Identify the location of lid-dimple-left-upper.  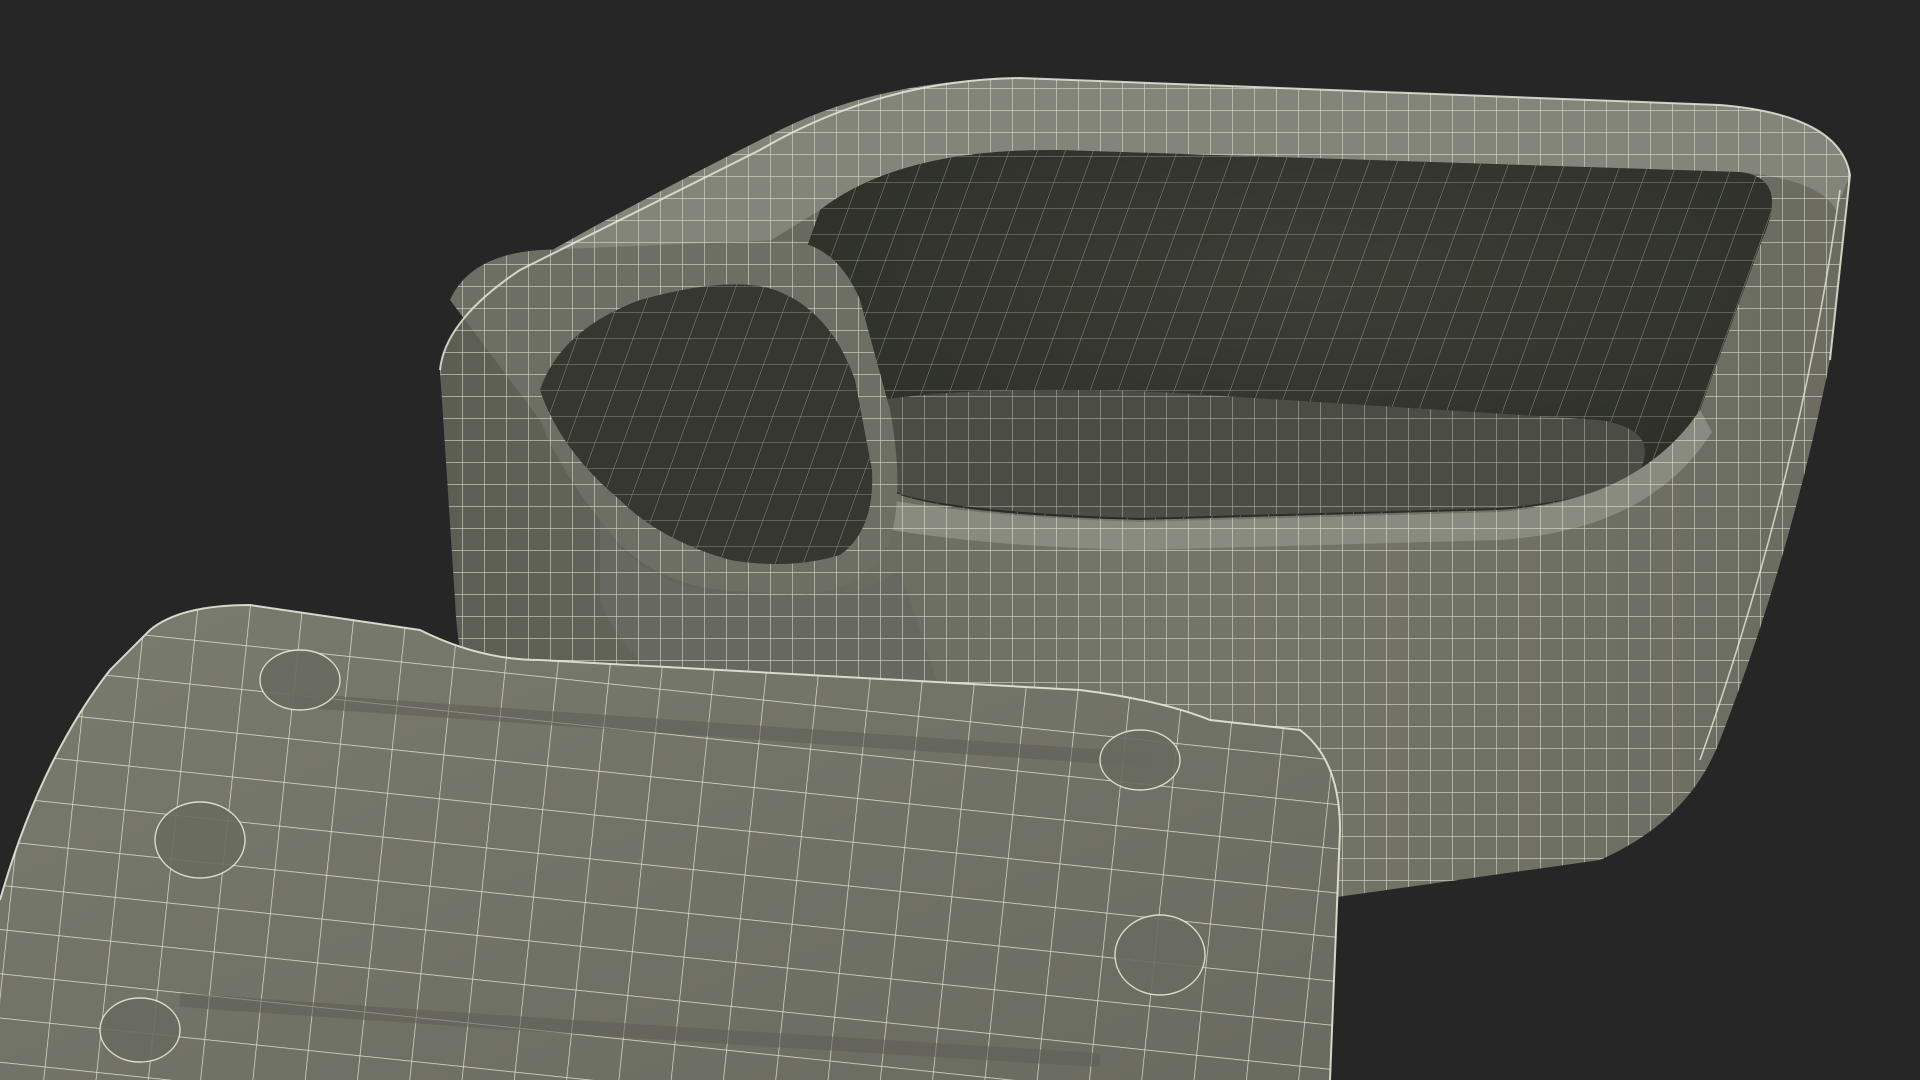
(200, 840).